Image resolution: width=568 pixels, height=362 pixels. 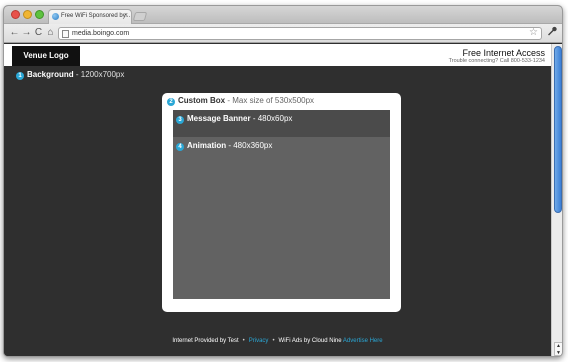 What do you see at coordinates (310, 341) in the screenshot?
I see `footer-ads-text: WiFi Ads by Cloud Nine` at bounding box center [310, 341].